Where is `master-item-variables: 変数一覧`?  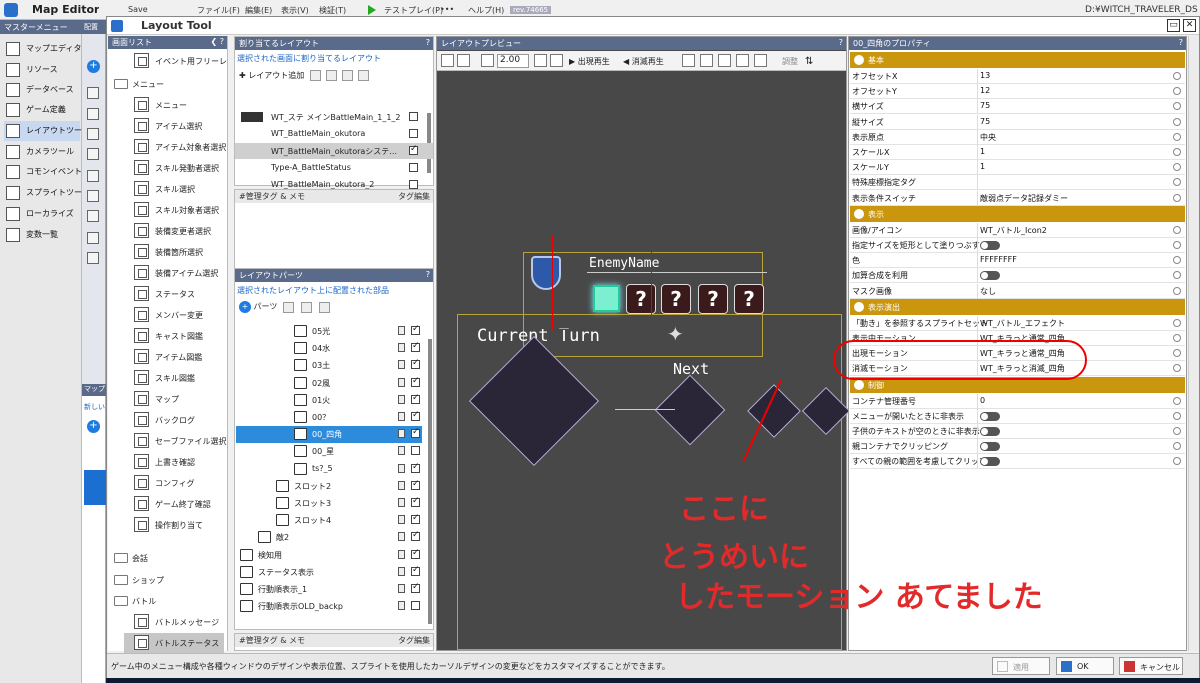 master-item-variables: 変数一覧 is located at coordinates (42, 235).